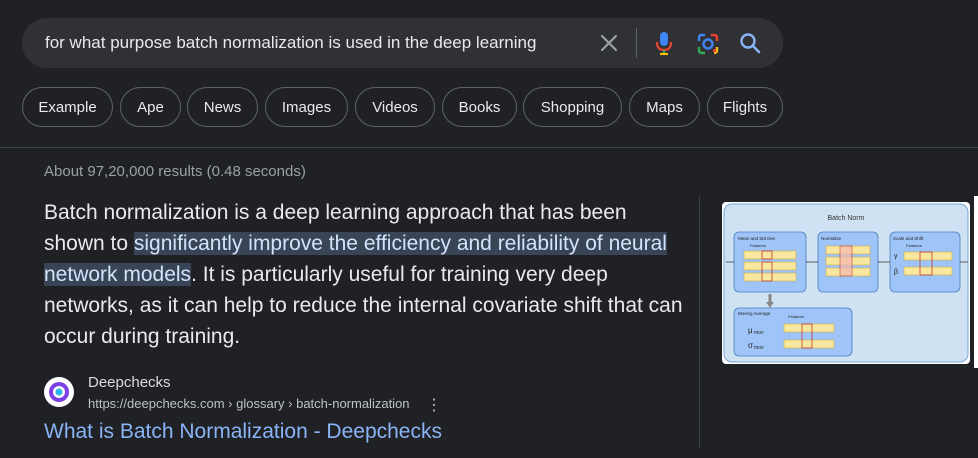  What do you see at coordinates (908, 238) in the screenshot?
I see `thumb-box3-label: Scale and Shift` at bounding box center [908, 238].